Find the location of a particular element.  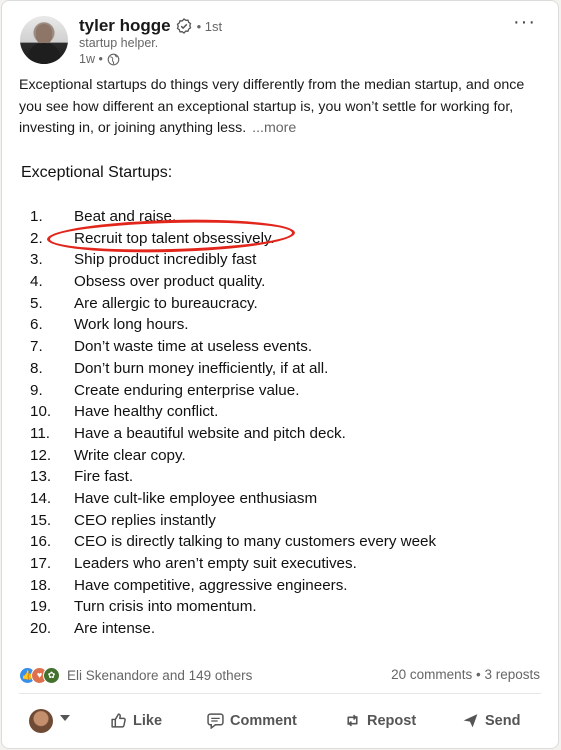

startup-list-item: 7. Don’t waste time at useless events. is located at coordinates (233, 347).